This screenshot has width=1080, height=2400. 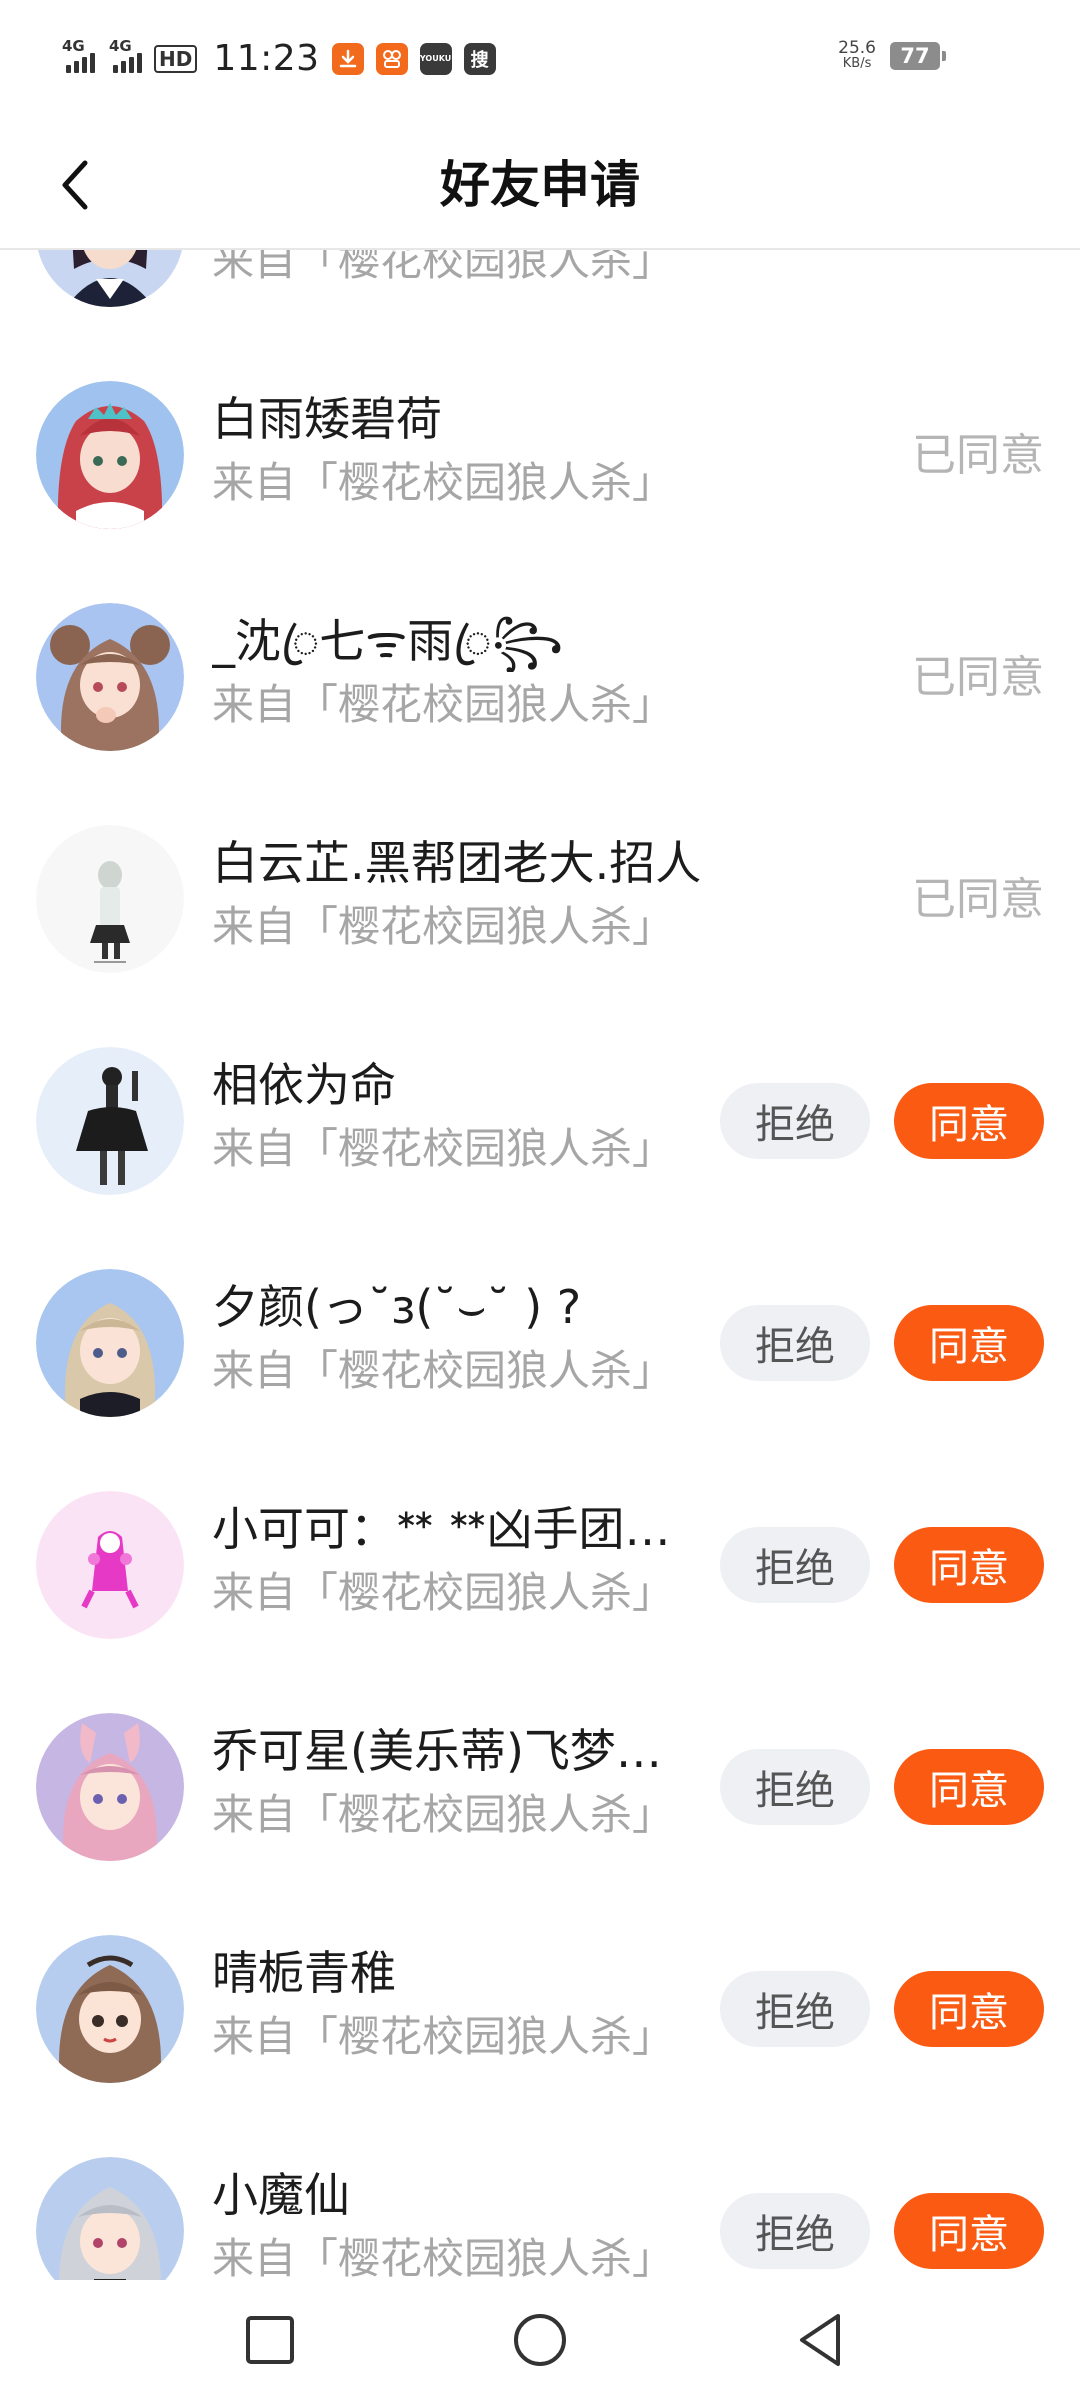 I want to click on friend-request-row: 乔可星(美乐蒂)飞梦… 来自「樱花校园狼人杀」 拒绝 同意, so click(x=540, y=1787).